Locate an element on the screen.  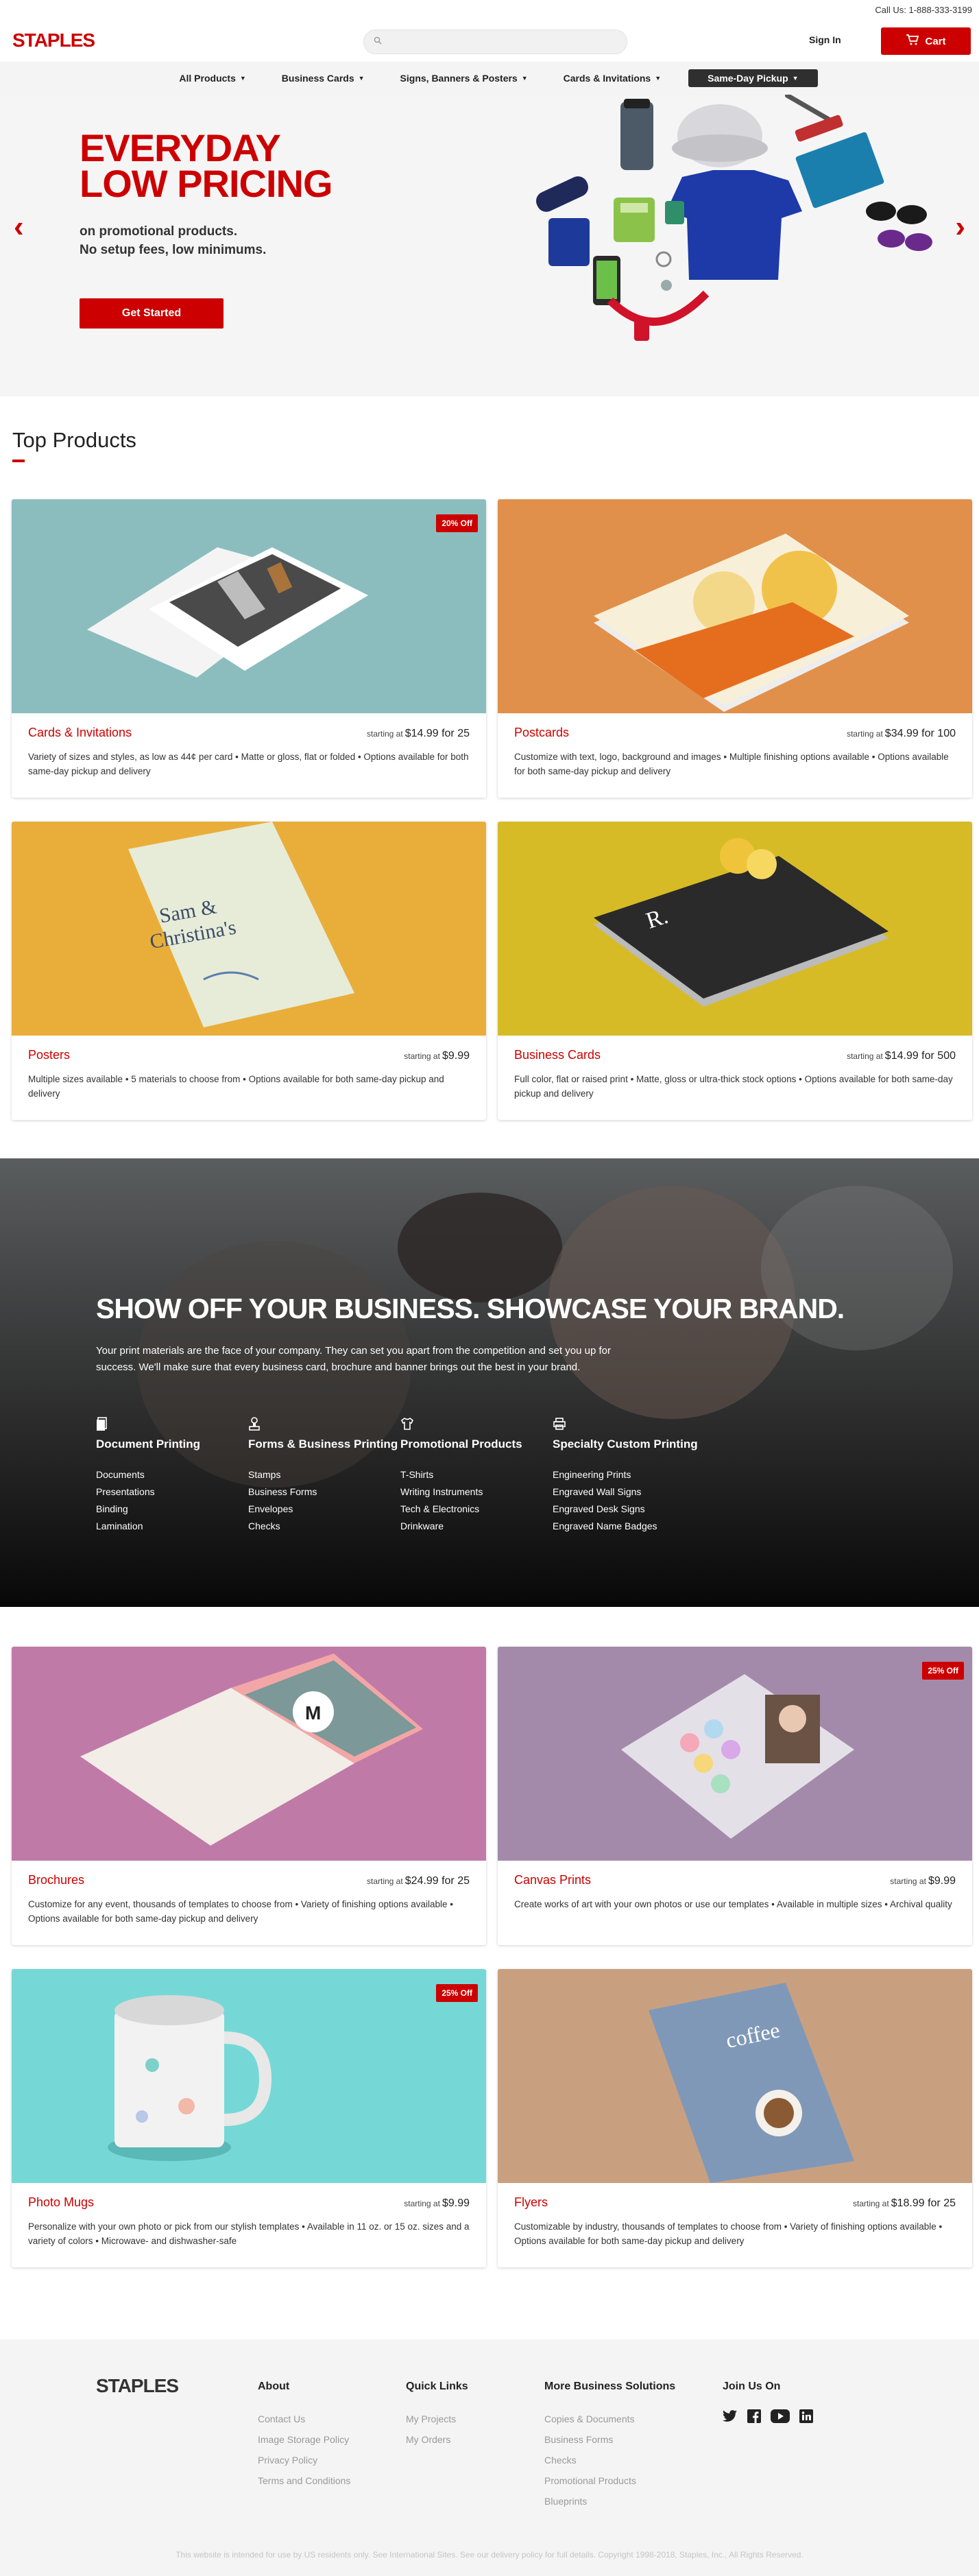
nav-label: Cards & Invitations is located at coordinates (607, 78).